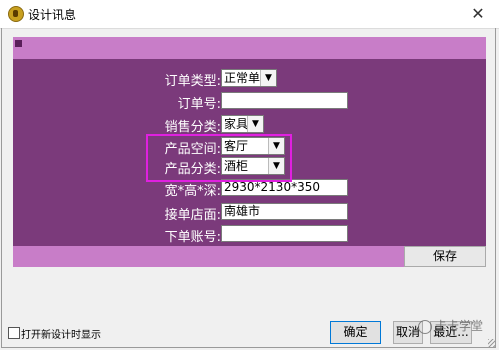 The height and width of the screenshot is (350, 499). What do you see at coordinates (242, 124) in the screenshot?
I see `sales-category-select: 家具 ▼` at bounding box center [242, 124].